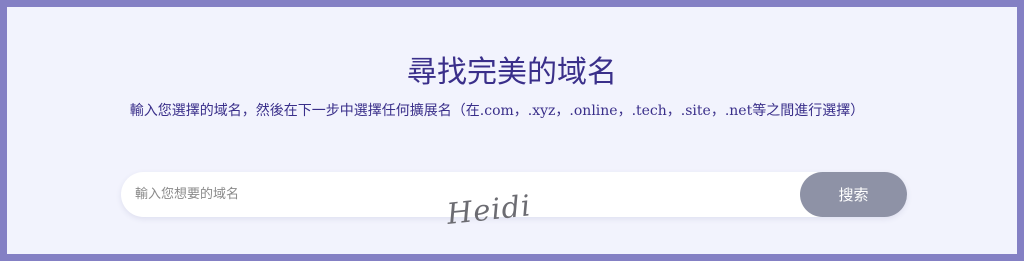  I want to click on page-title: 尋找完美的域名, so click(512, 72).